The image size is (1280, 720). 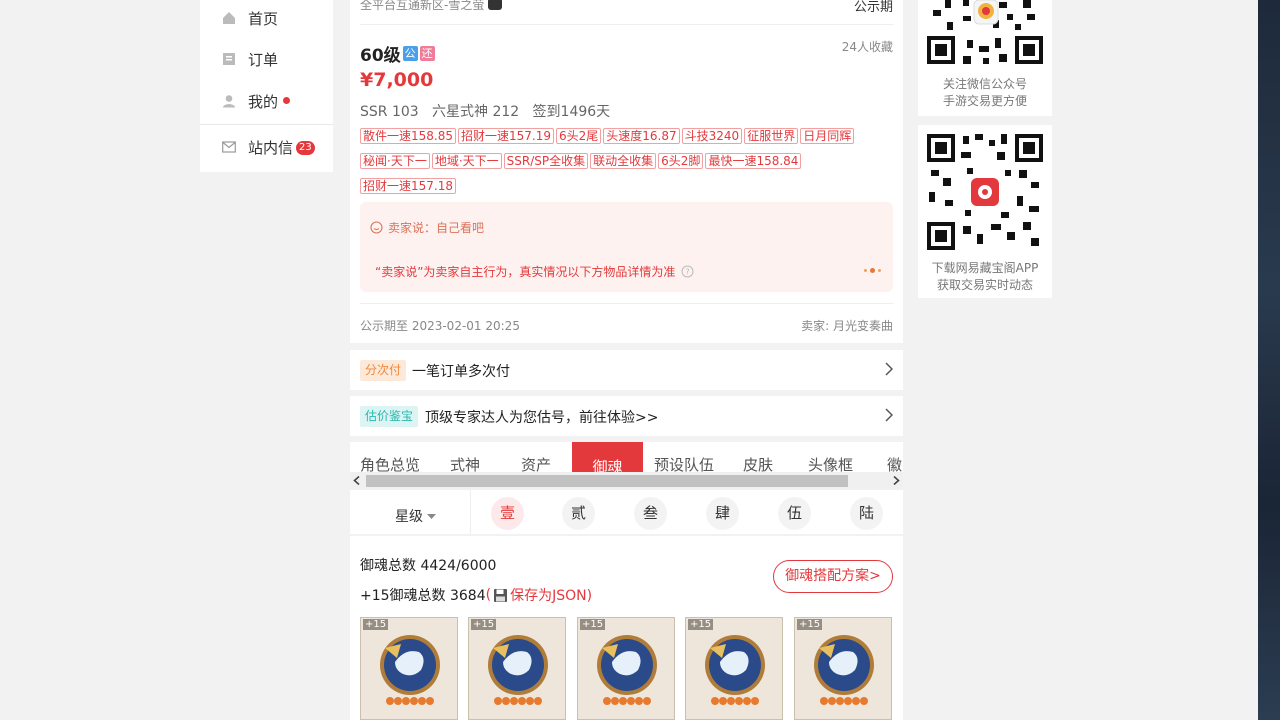 I want to click on seller-says-row: 卖家说：自己看吧, so click(x=427, y=227).